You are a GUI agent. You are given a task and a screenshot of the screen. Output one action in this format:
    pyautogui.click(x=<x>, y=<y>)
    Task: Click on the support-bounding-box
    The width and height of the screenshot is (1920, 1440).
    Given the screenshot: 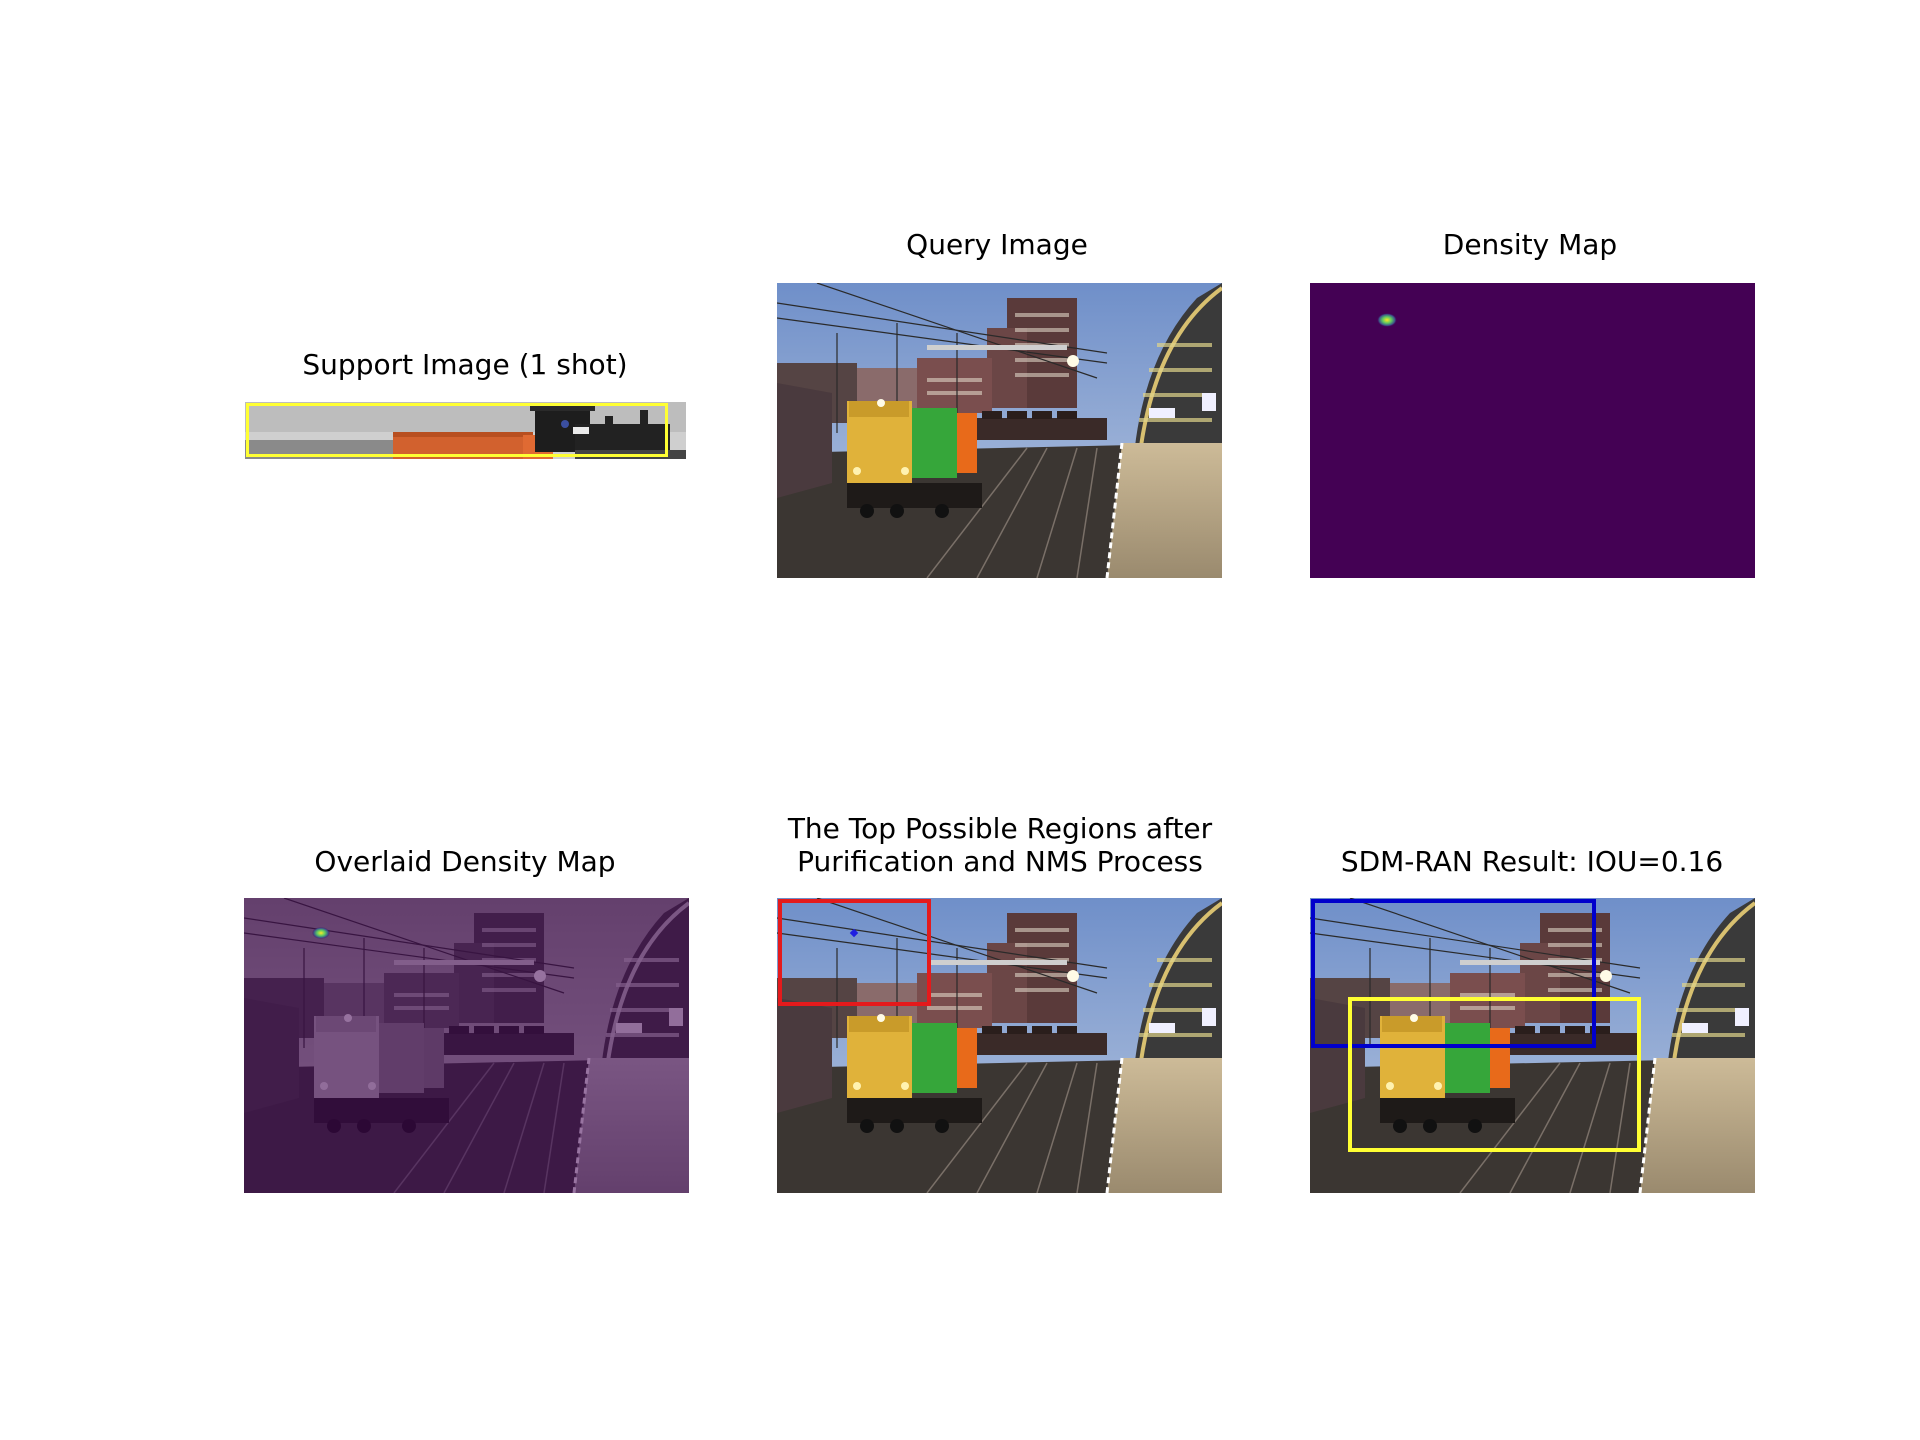 What is the action you would take?
    pyautogui.click(x=457, y=430)
    